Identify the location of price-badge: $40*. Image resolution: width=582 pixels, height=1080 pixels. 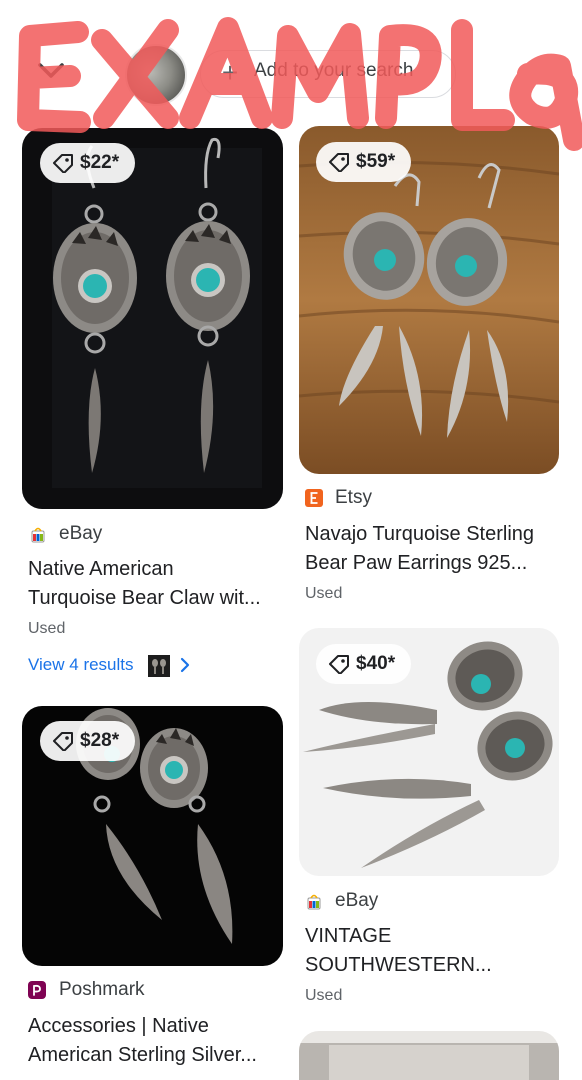
(364, 664).